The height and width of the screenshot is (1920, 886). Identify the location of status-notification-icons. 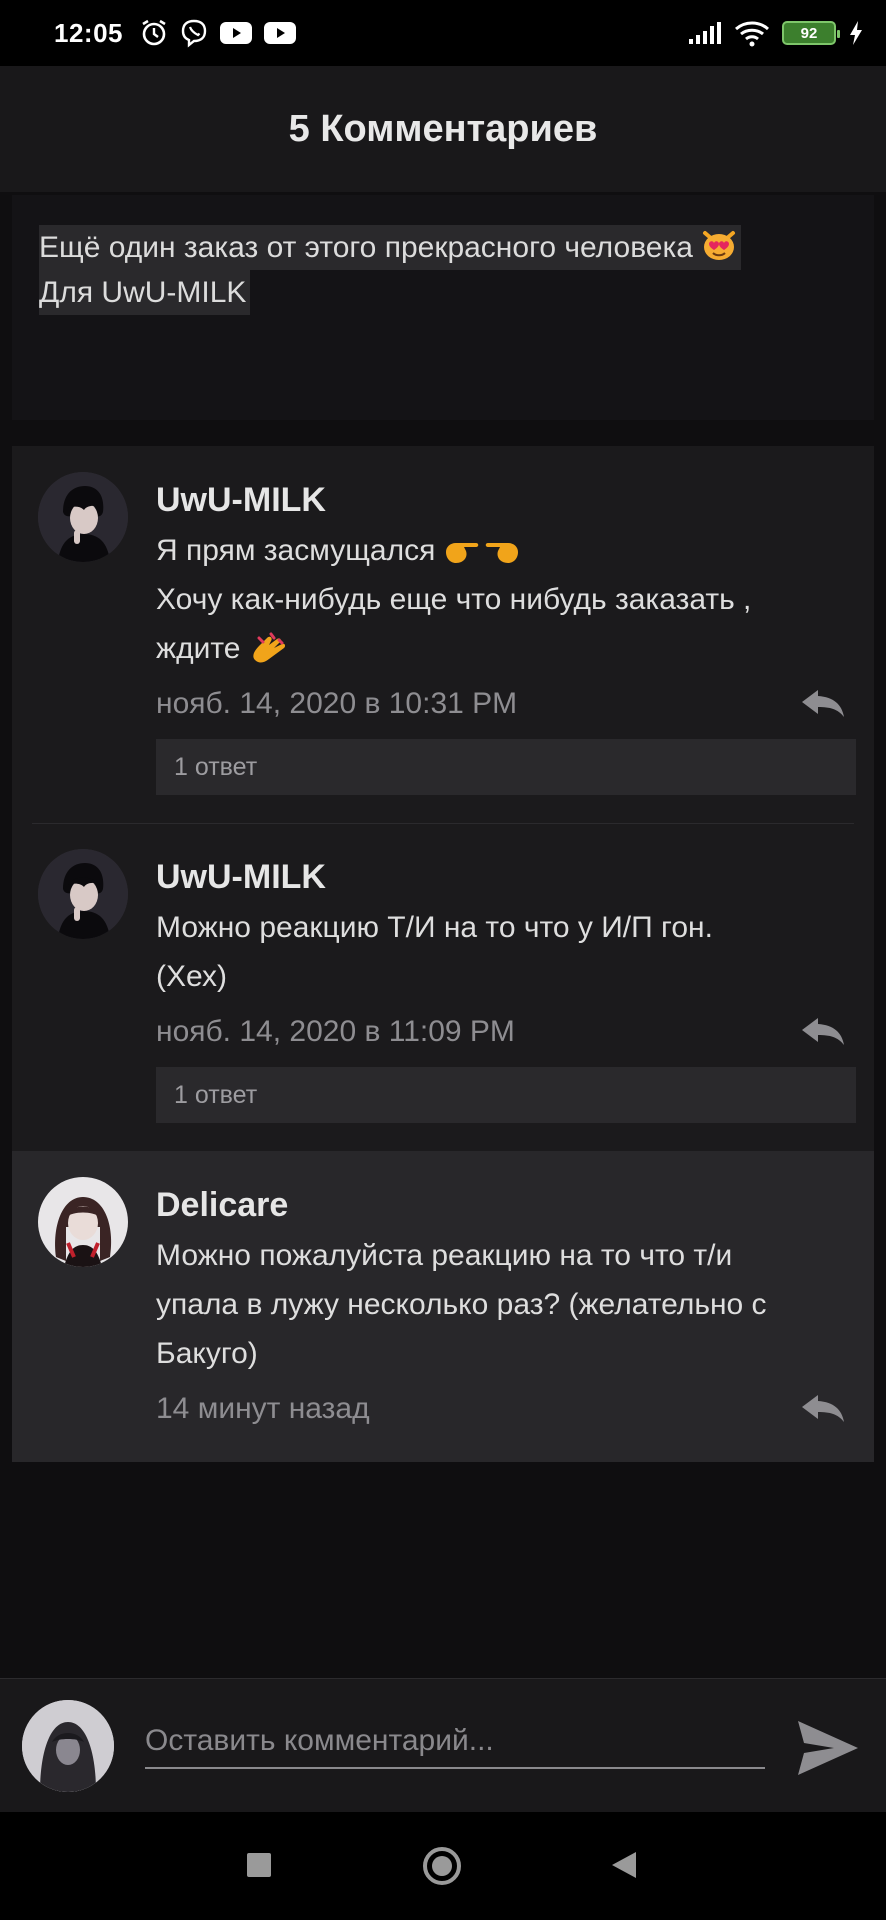
(218, 33).